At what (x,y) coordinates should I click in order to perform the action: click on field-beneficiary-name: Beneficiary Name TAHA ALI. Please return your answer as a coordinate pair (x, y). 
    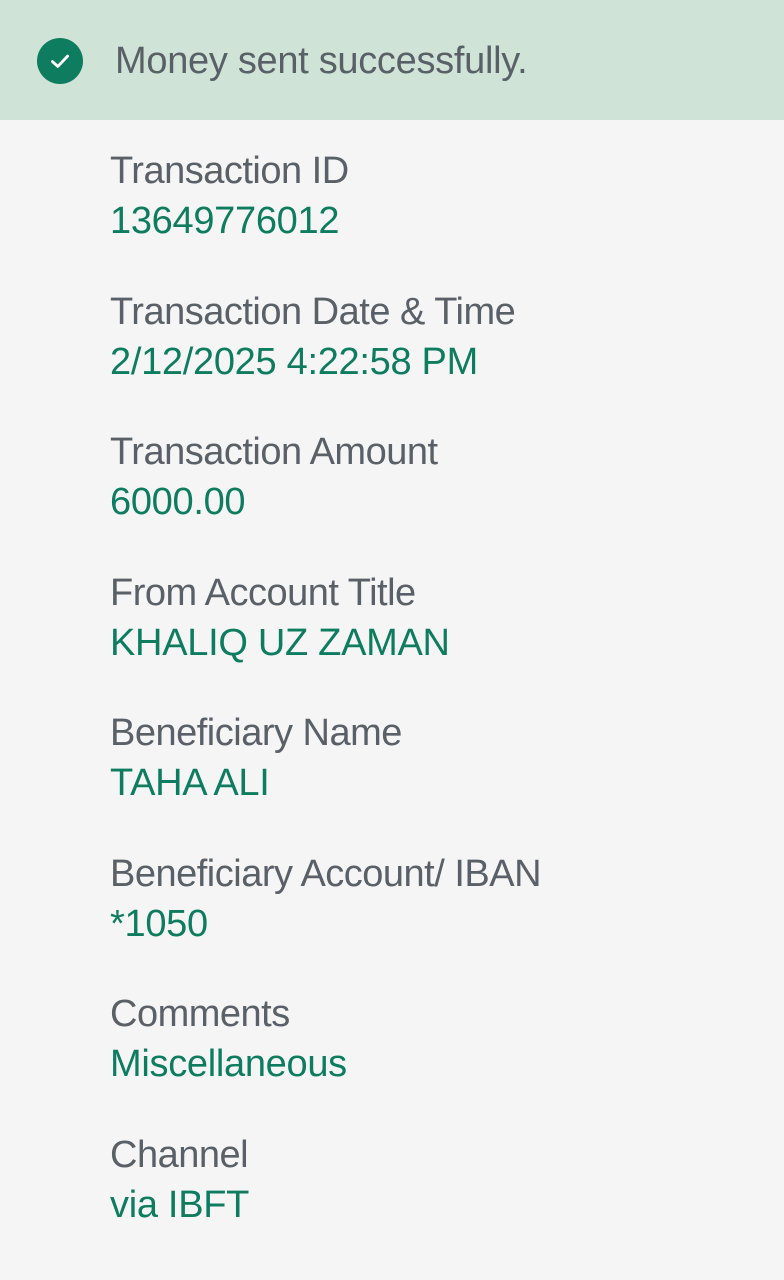
    Looking at the image, I should click on (440, 780).